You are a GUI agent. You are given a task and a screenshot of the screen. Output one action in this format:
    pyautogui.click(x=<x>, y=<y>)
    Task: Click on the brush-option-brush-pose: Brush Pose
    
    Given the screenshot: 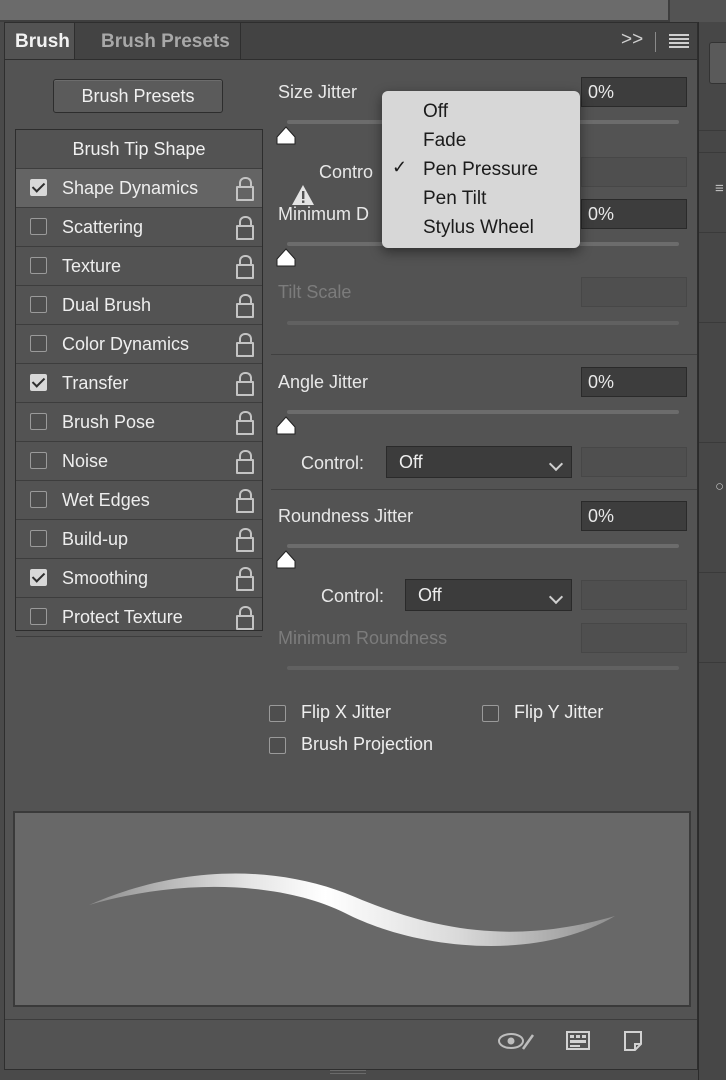 What is the action you would take?
    pyautogui.click(x=139, y=422)
    